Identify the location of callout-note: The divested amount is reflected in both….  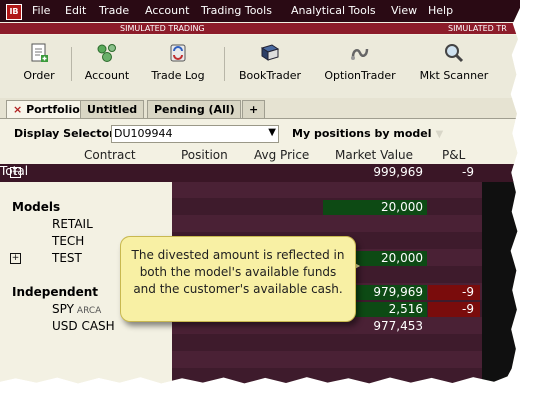
(238, 279).